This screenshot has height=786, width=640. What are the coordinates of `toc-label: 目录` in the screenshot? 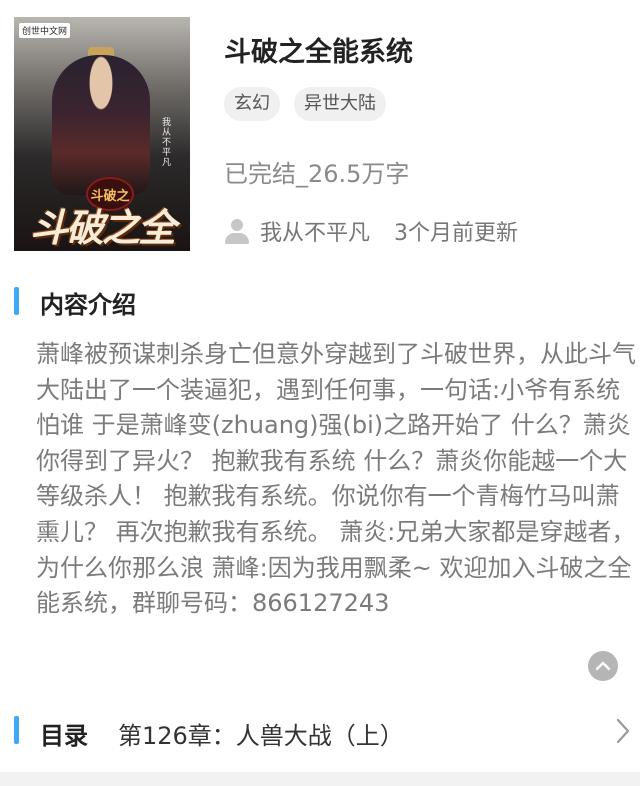 It's located at (64, 736).